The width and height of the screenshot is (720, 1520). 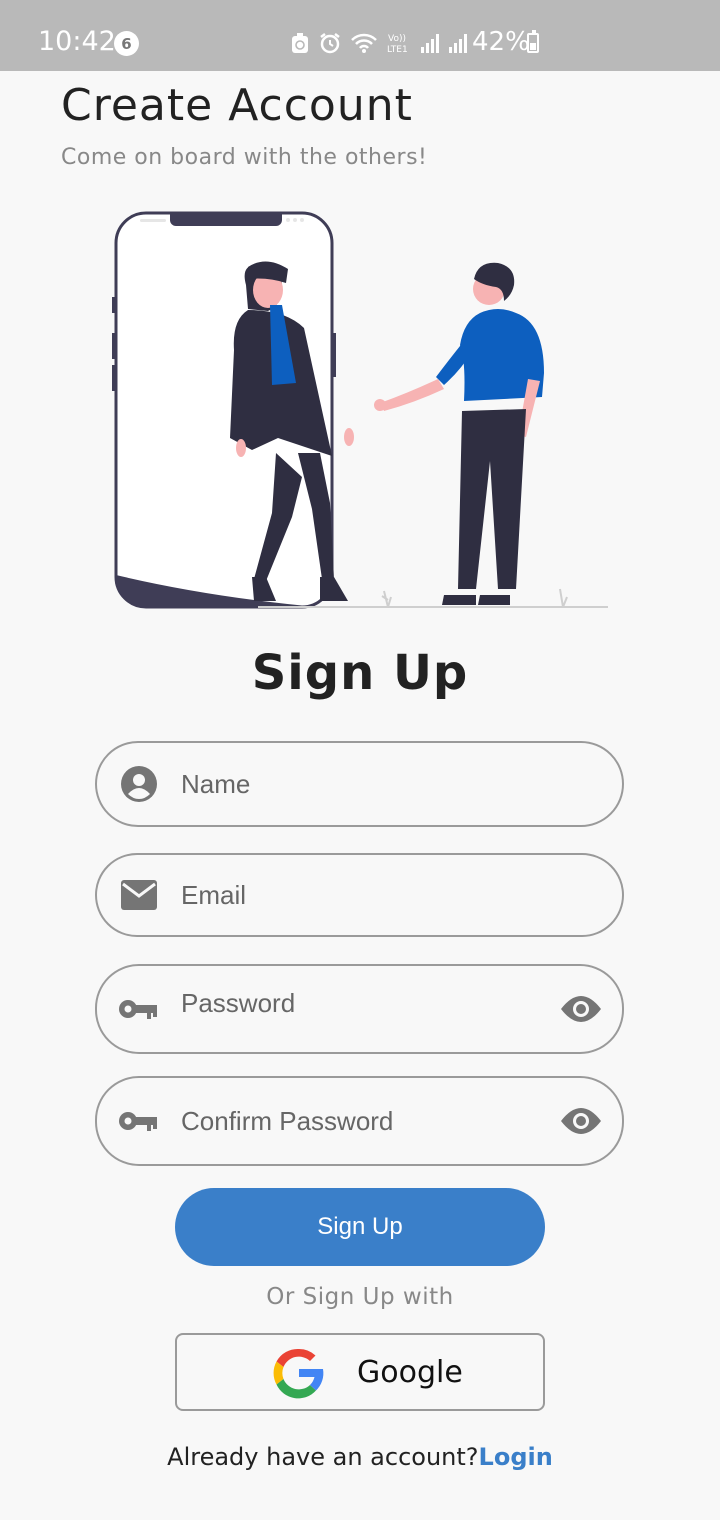 What do you see at coordinates (237, 105) in the screenshot?
I see `page-title: Create Account` at bounding box center [237, 105].